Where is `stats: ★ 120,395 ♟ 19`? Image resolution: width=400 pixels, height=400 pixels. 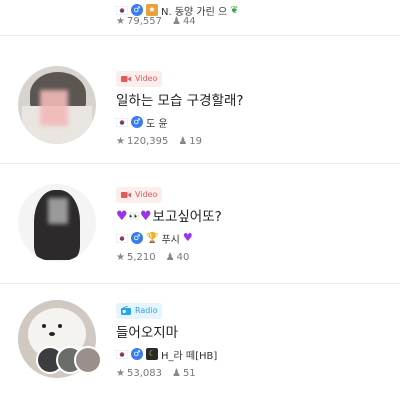
stats: ★ 120,395 ♟ 19 is located at coordinates (254, 141).